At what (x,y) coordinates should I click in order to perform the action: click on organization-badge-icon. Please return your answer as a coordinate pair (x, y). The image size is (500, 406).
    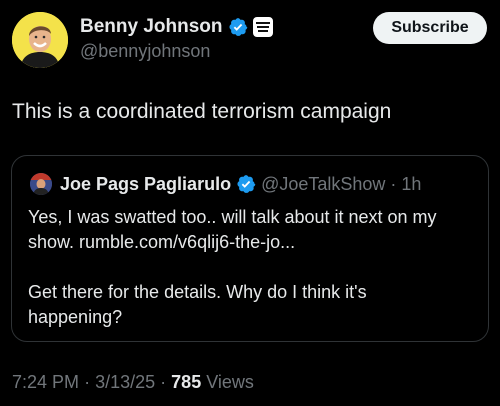
    Looking at the image, I should click on (262, 27).